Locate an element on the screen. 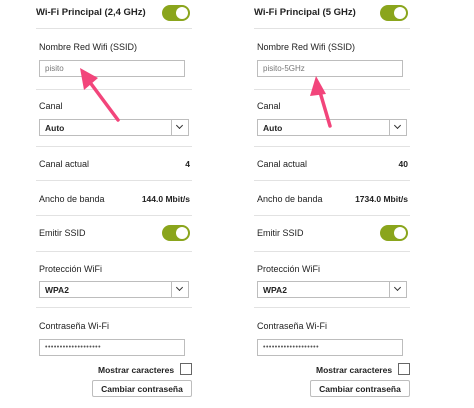  panel-header: Wi-Fi Principal (5 GHz) is located at coordinates (332, 14).